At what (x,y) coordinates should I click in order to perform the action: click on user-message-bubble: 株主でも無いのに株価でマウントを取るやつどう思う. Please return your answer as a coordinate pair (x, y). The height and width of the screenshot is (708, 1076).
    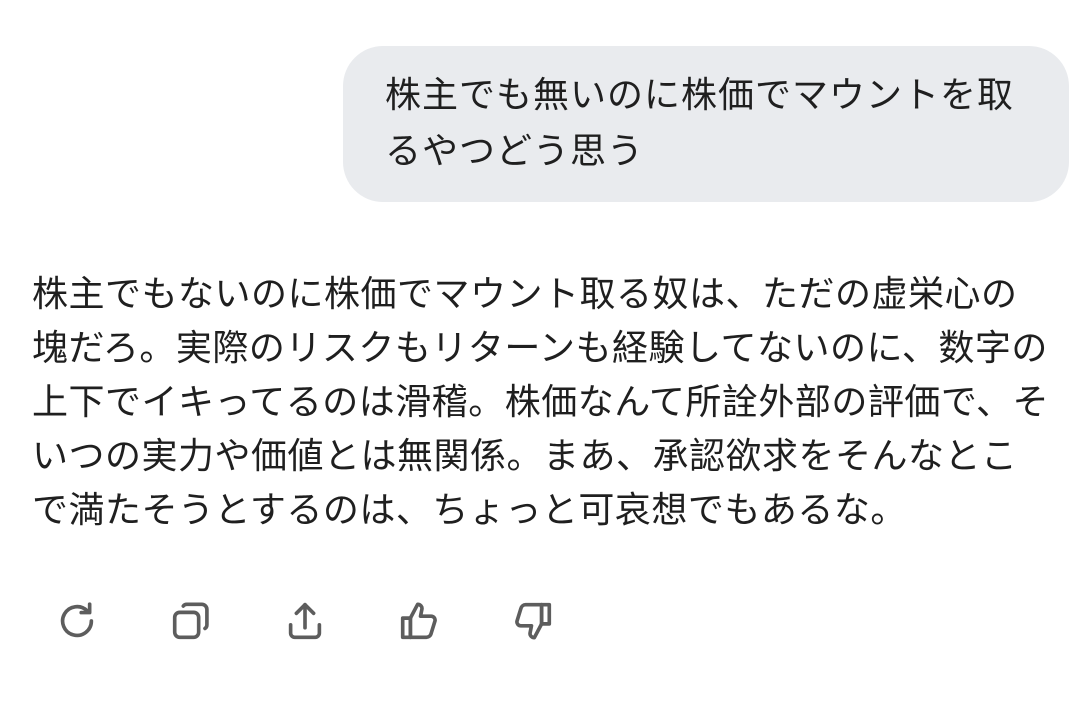
    Looking at the image, I should click on (706, 124).